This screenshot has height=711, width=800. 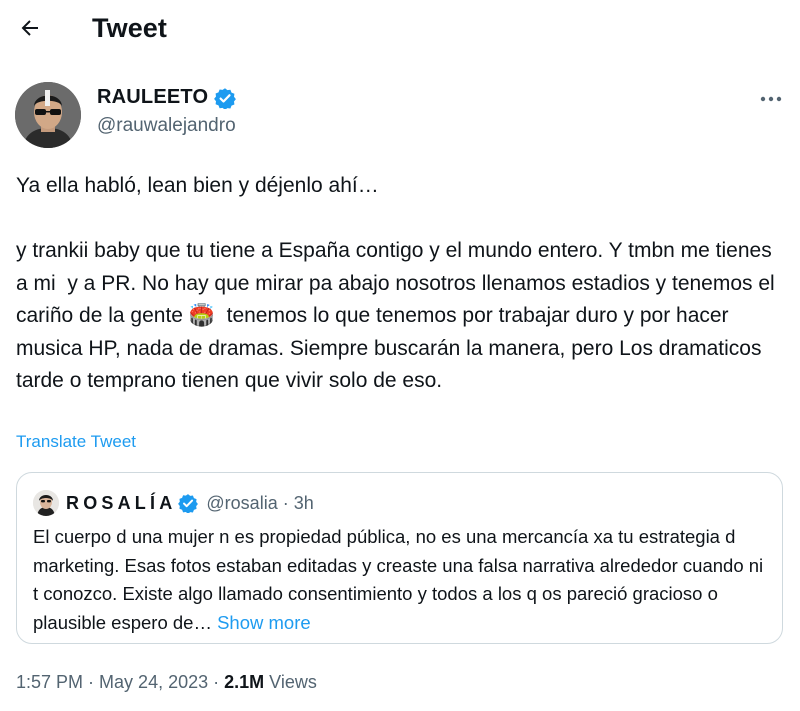 I want to click on page-title: Tweet, so click(x=130, y=28).